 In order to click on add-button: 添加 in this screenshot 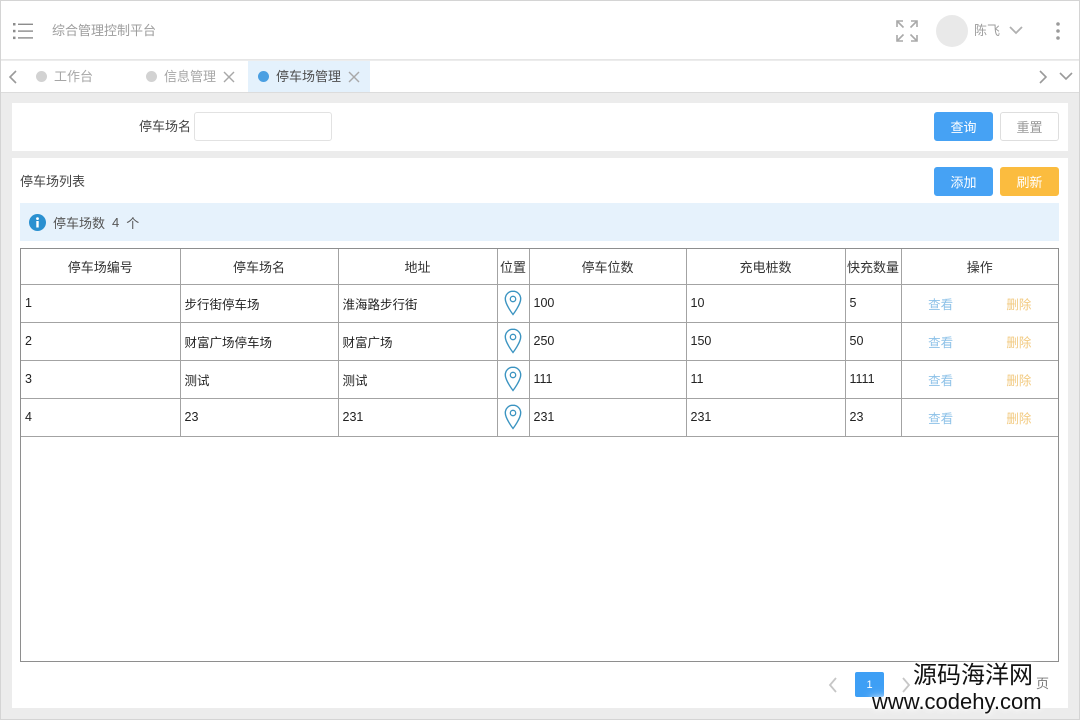, I will do `click(963, 181)`.